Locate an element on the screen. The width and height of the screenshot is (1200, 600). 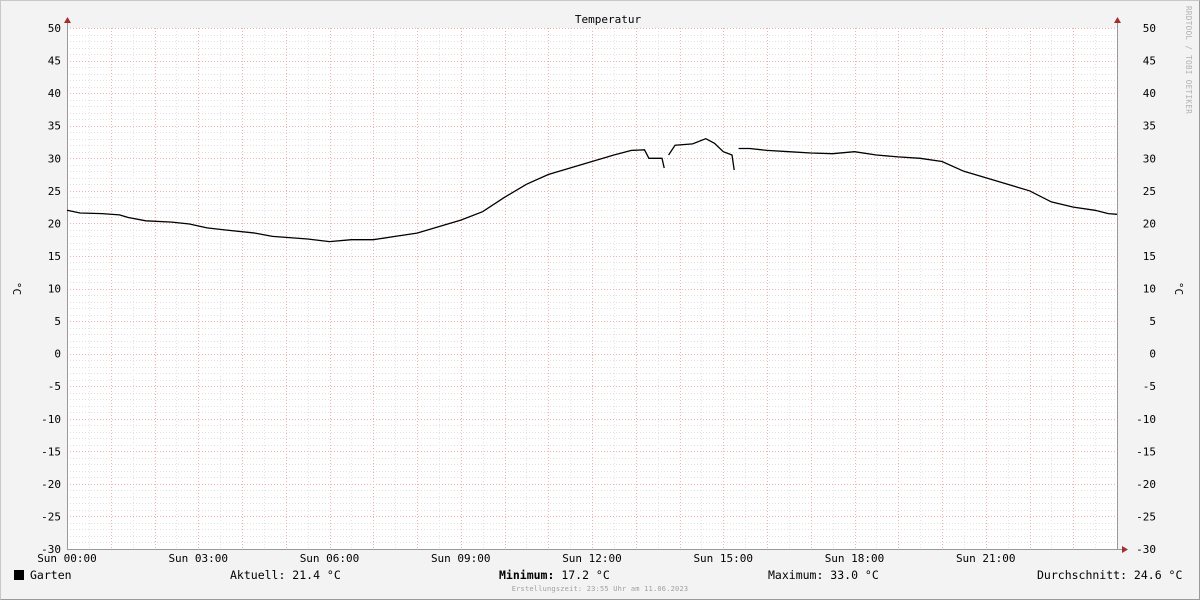
y-tick-label-left: -20 is located at coordinates (51, 484).